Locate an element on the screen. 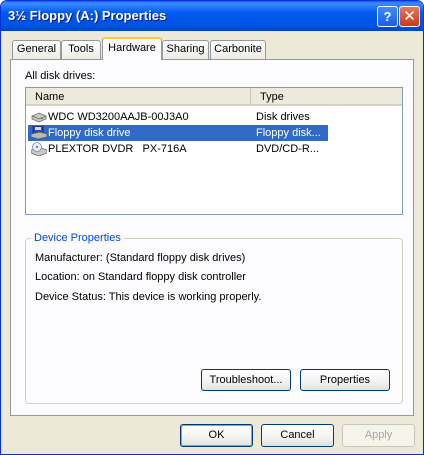 This screenshot has width=424, height=455. help-icon: ? is located at coordinates (387, 16).